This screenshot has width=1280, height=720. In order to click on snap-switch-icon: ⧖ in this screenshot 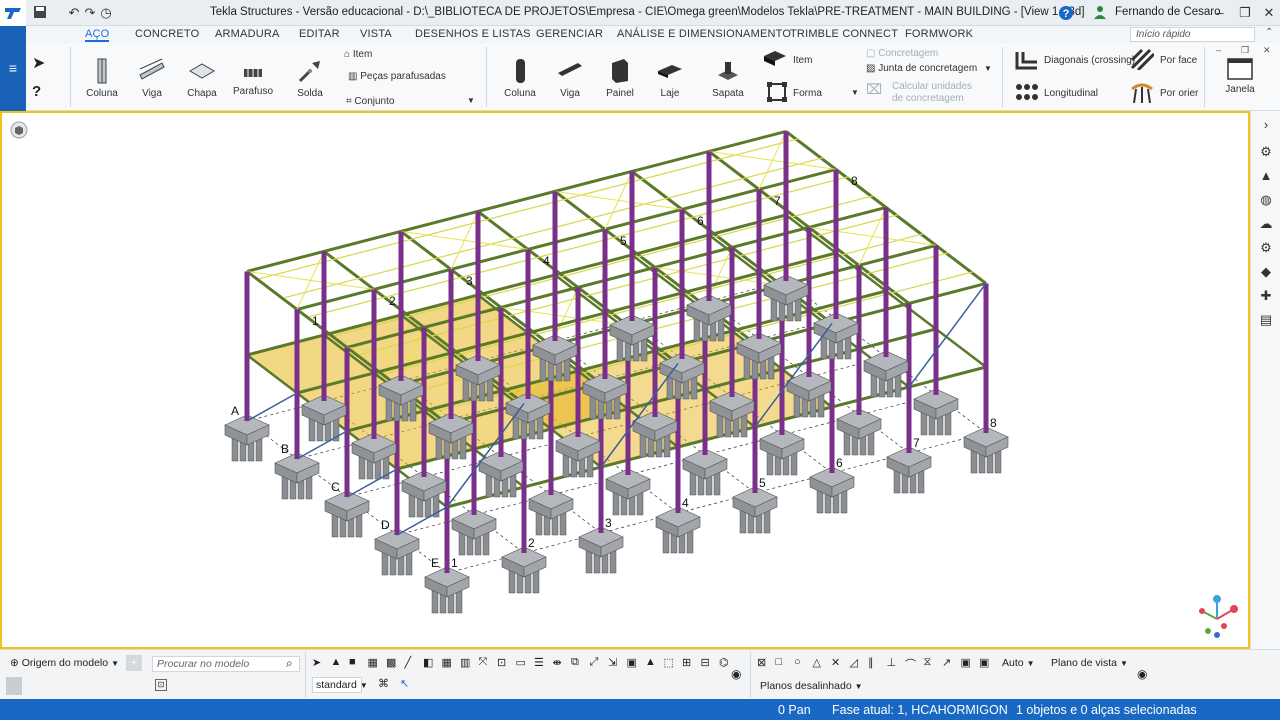, I will do `click(928, 662)`.